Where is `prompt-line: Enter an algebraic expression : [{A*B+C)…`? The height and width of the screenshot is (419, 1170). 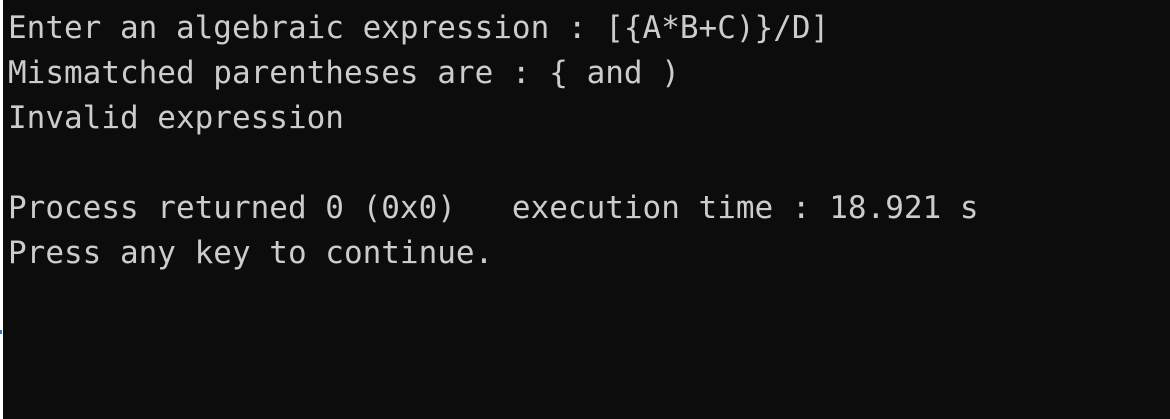
prompt-line: Enter an algebraic expression : [{A*B+C)… is located at coordinates (419, 28).